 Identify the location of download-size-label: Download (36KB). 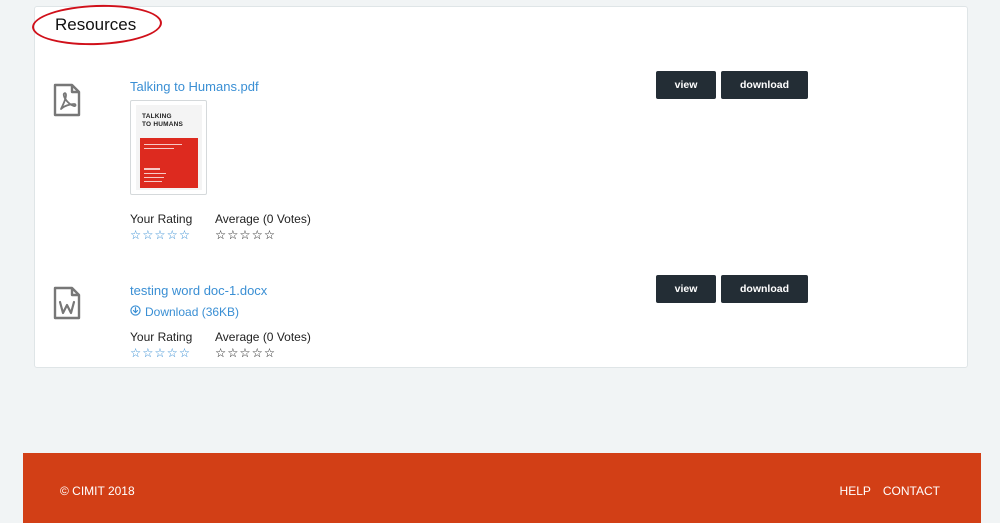
(192, 312).